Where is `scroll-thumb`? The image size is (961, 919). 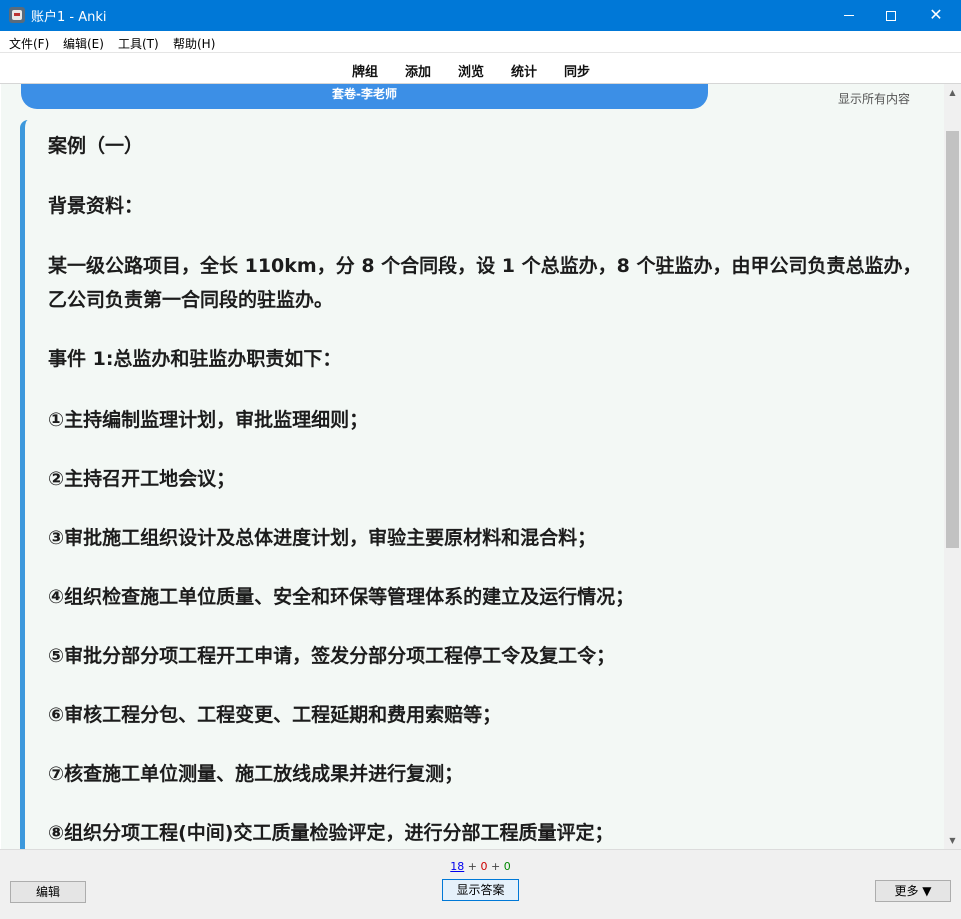 scroll-thumb is located at coordinates (952, 339).